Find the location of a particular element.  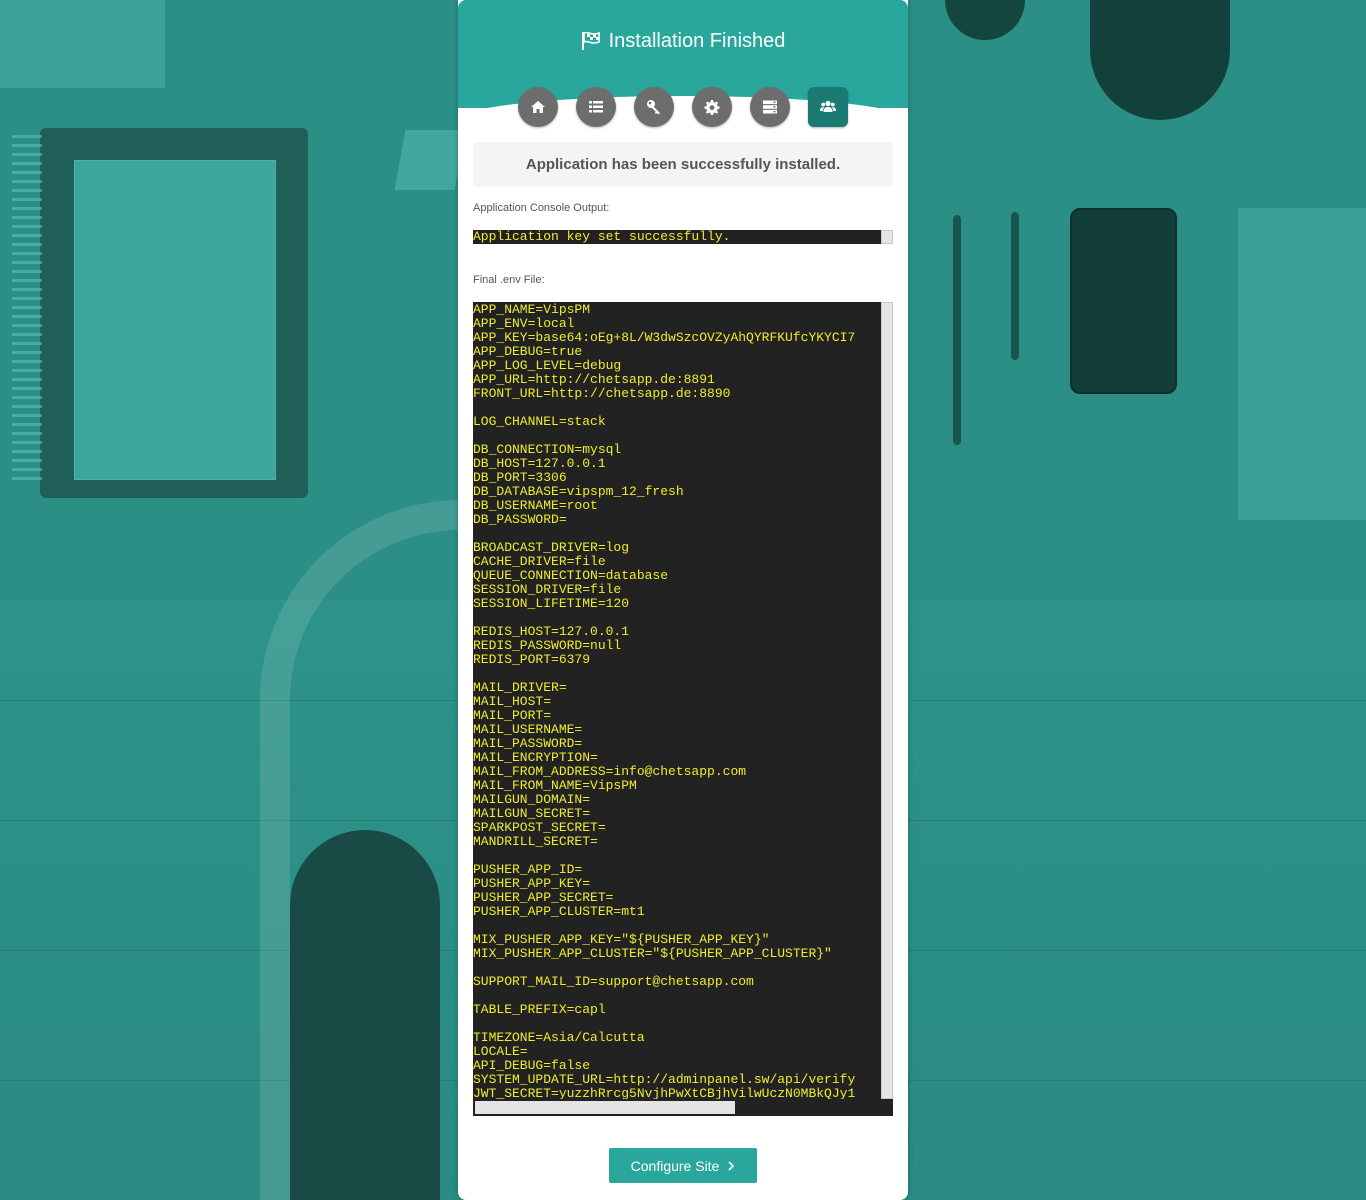

console-output-text: Application key set successfully. is located at coordinates (602, 237).